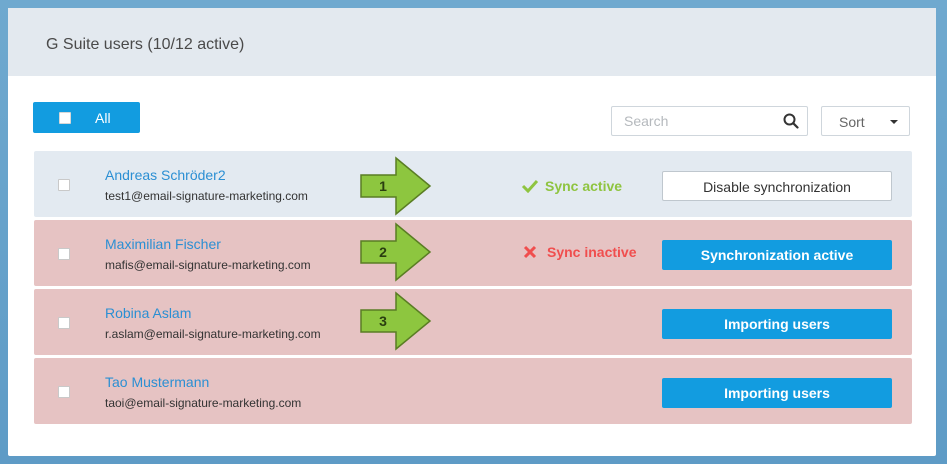 The height and width of the screenshot is (464, 947). I want to click on select-all-button: All, so click(86, 117).